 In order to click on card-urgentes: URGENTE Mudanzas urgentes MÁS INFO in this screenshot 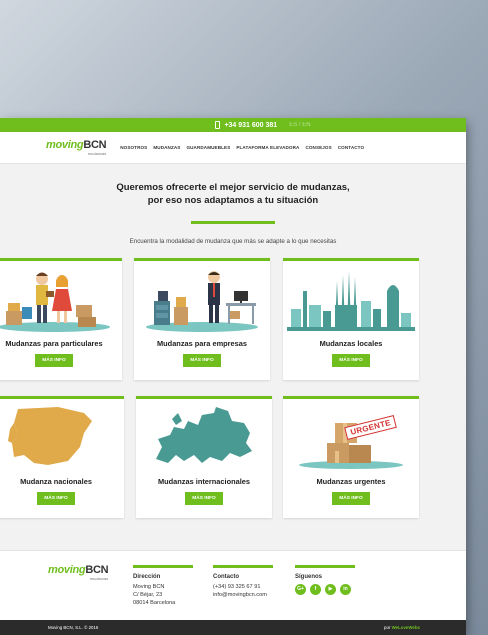, I will do `click(351, 457)`.